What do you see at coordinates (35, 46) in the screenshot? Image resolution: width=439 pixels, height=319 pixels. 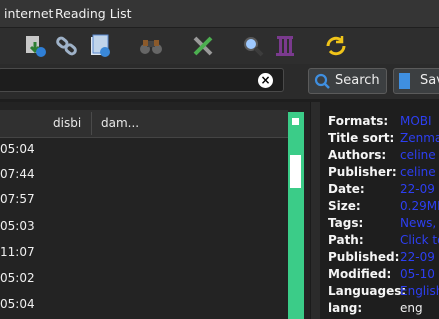 I see `download-arrow-icon` at bounding box center [35, 46].